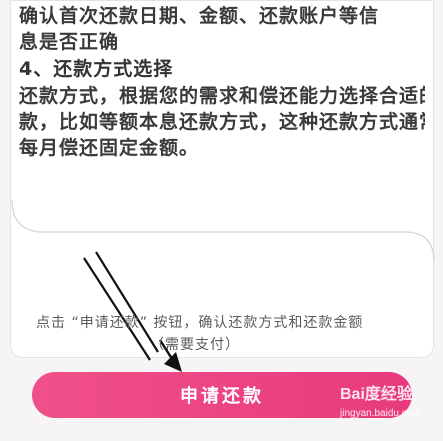  Describe the element at coordinates (390, 406) in the screenshot. I see `baidu-watermark: Bai度经验 jingyan.baidu.com` at that location.